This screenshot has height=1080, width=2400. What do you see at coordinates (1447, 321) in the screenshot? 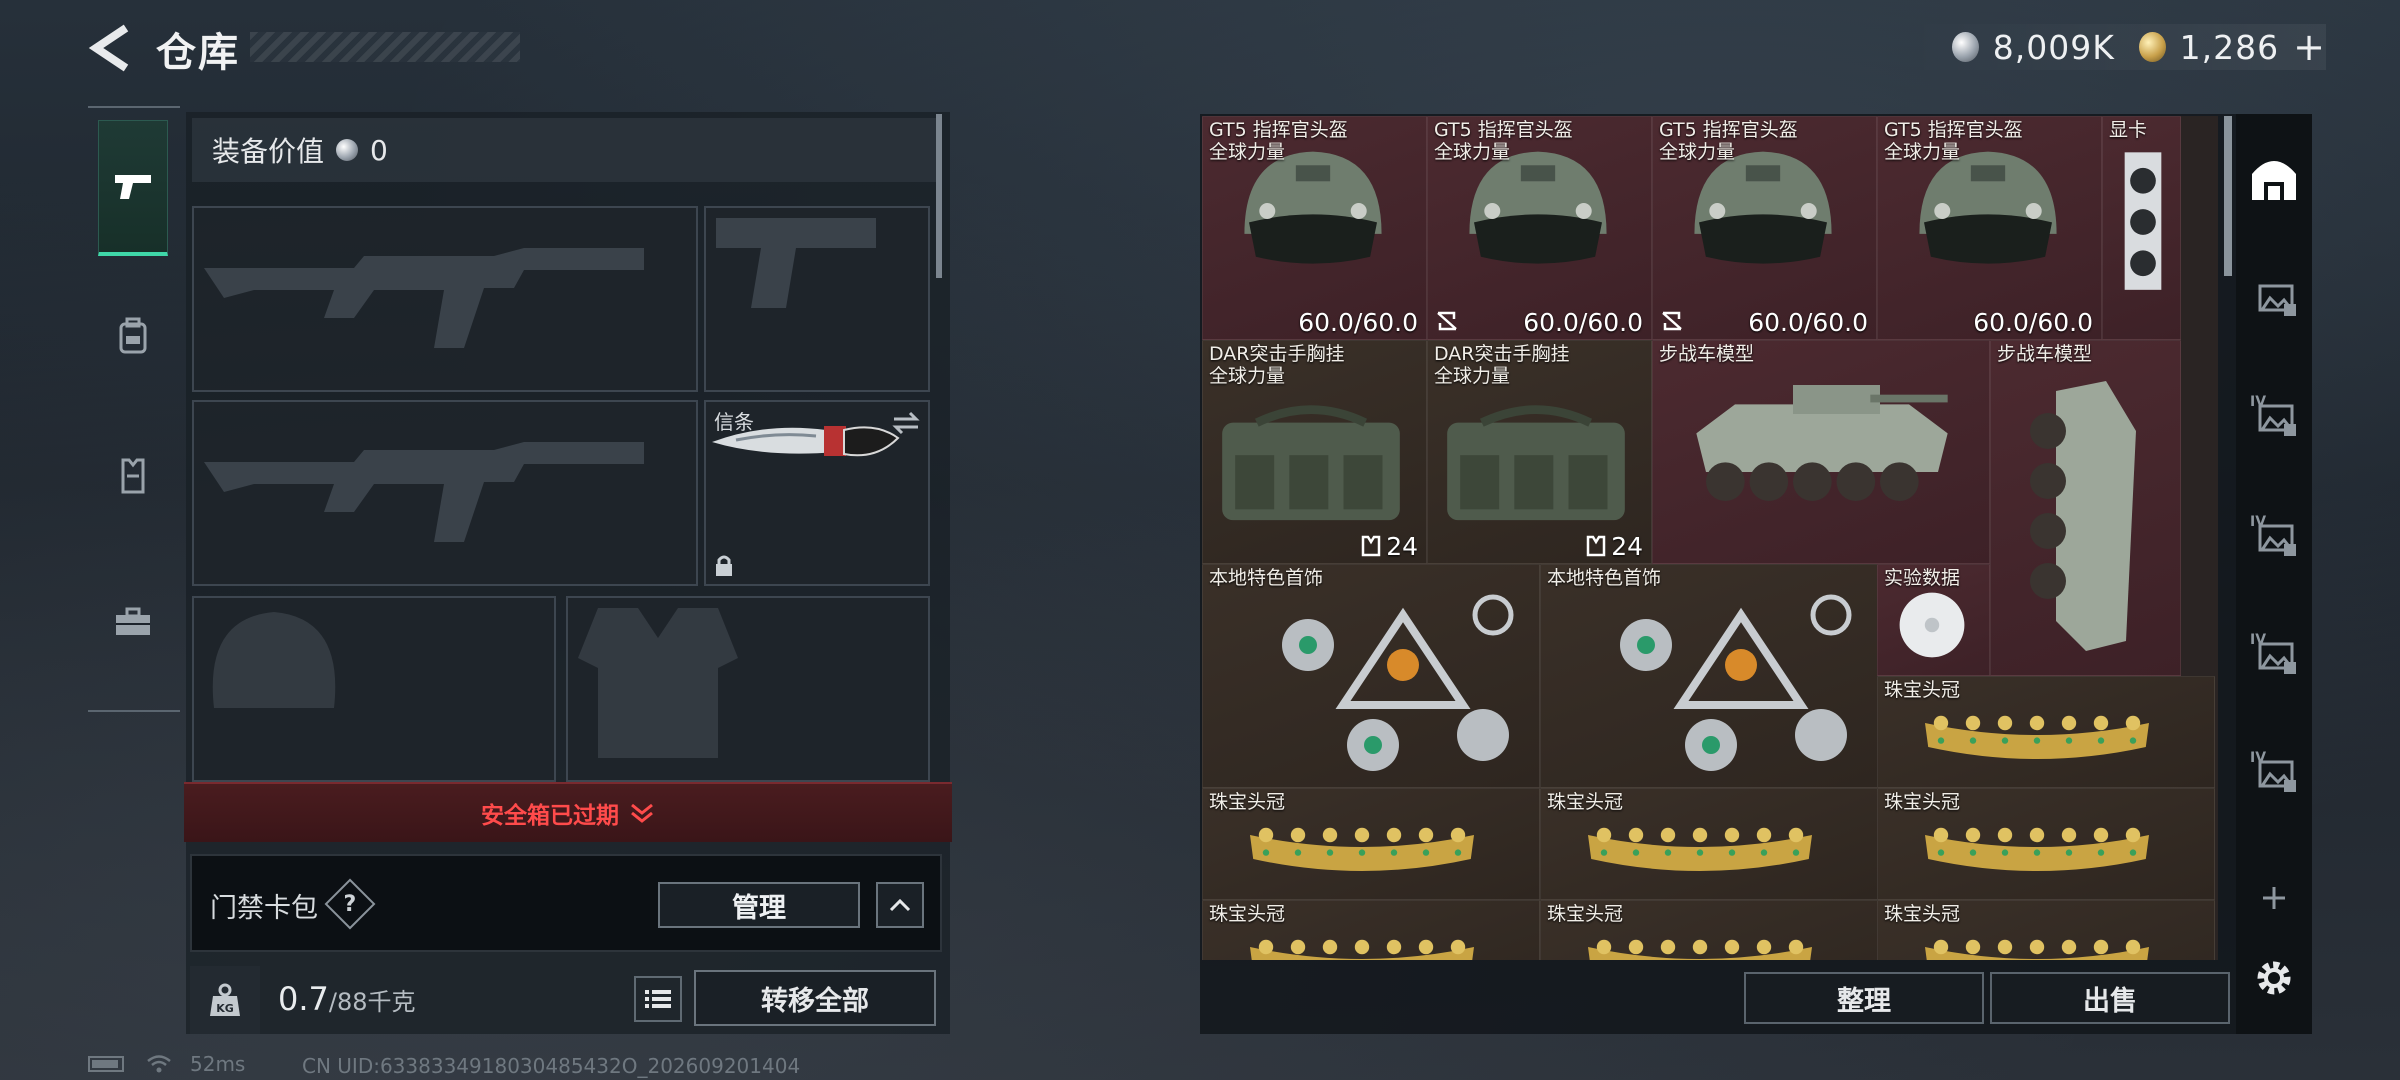
I see `broken-armor-icon` at bounding box center [1447, 321].